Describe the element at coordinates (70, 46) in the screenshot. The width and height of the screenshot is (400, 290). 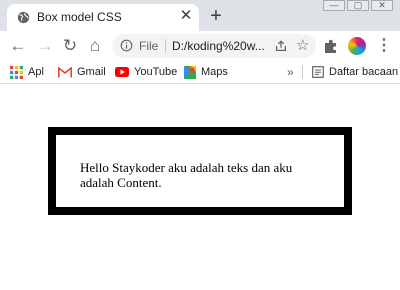
I see `reload-button: ↻` at that location.